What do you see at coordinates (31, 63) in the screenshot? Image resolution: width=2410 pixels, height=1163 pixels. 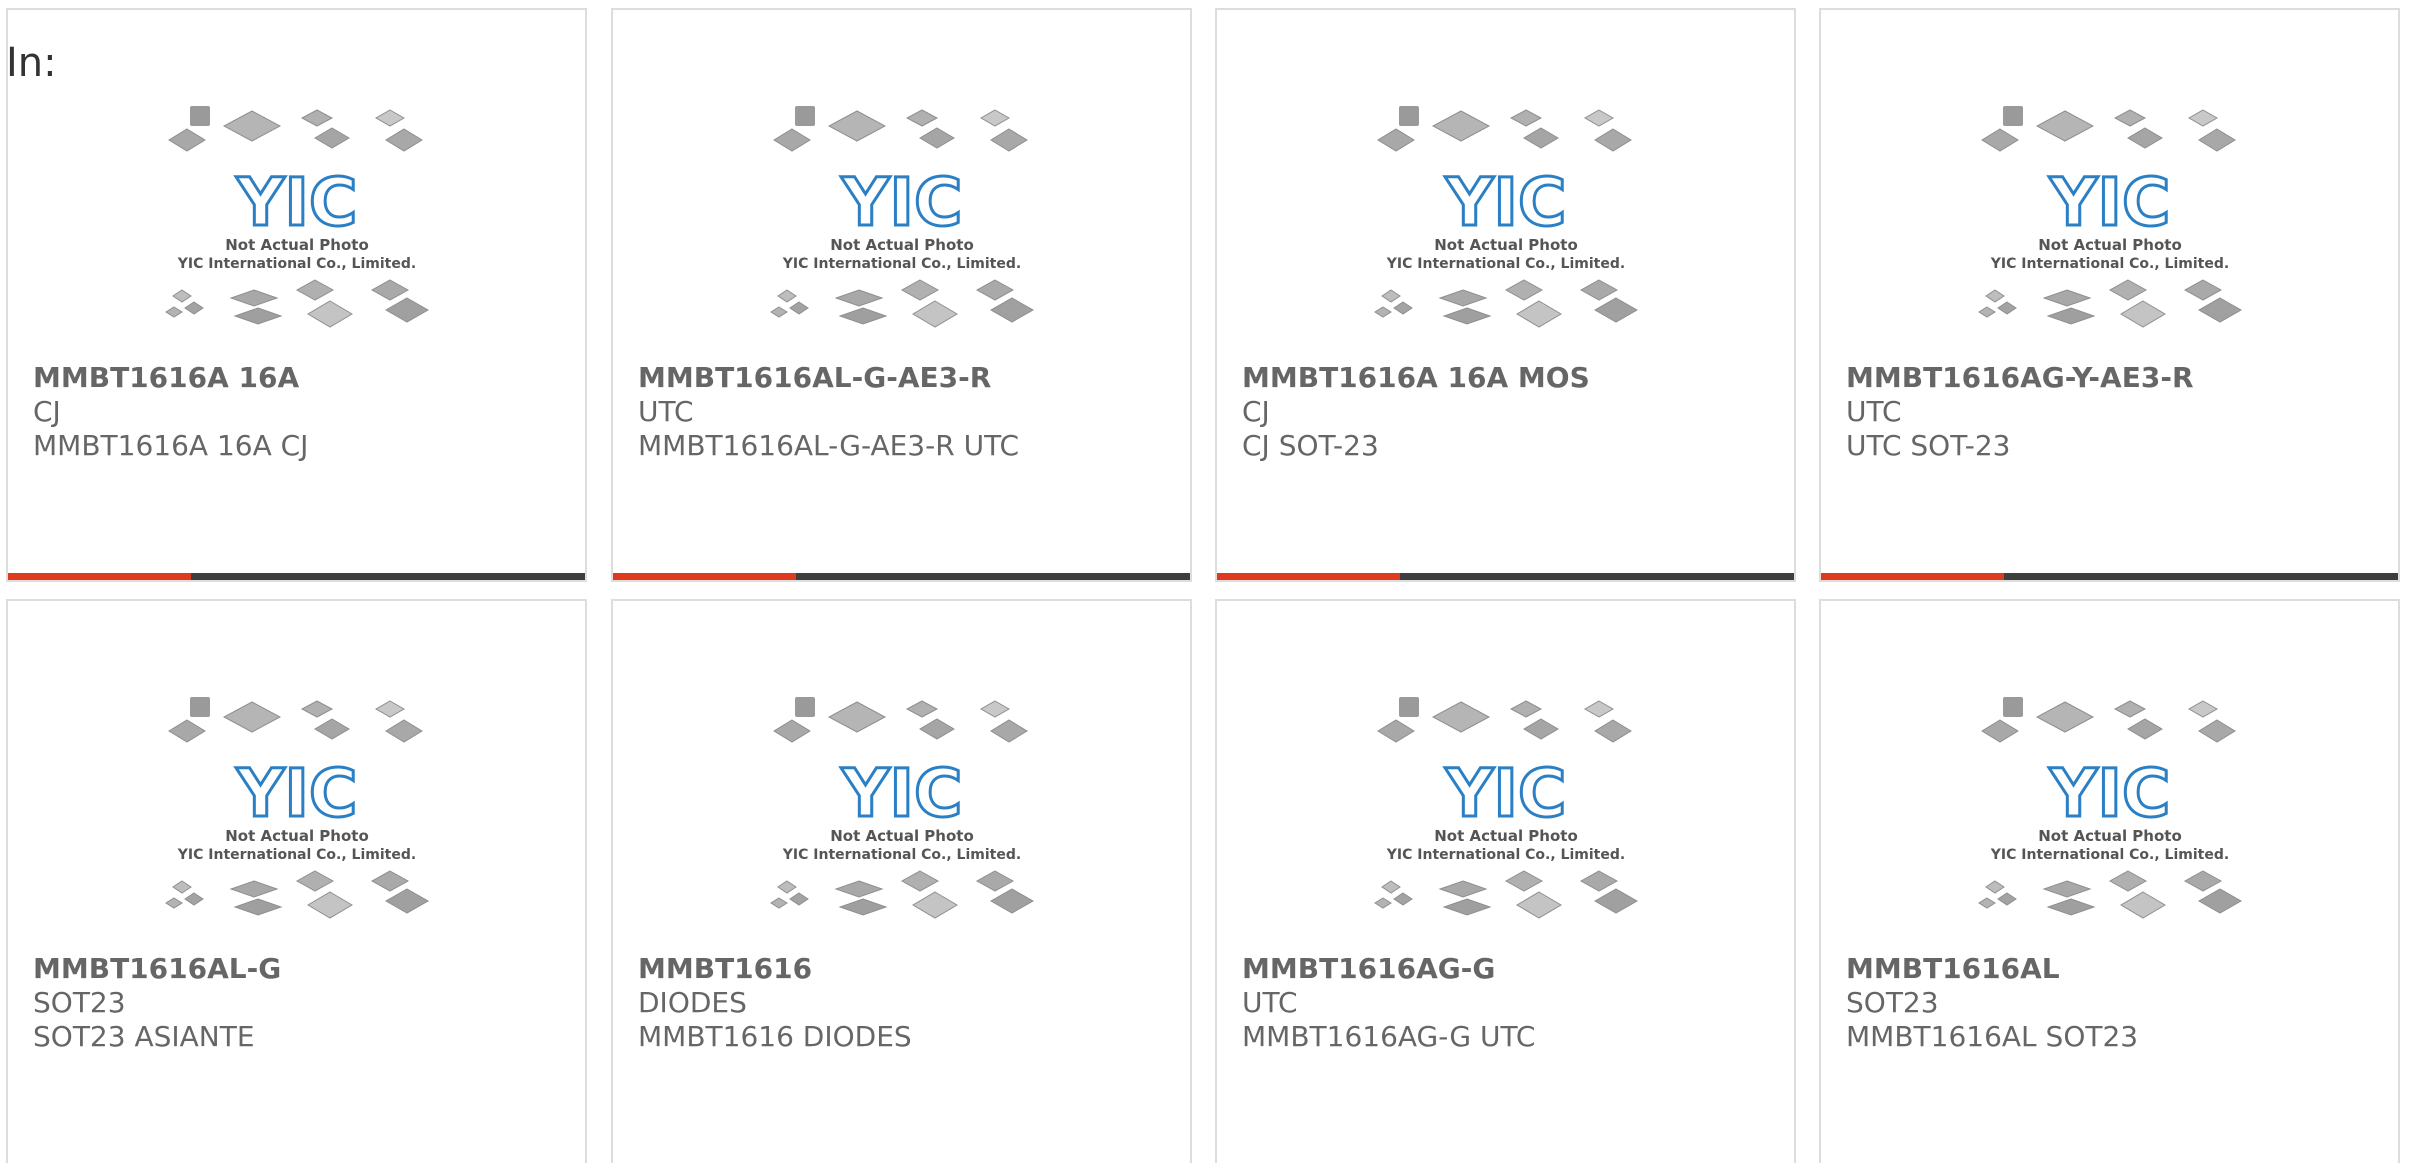 I see `in-label: In:` at bounding box center [31, 63].